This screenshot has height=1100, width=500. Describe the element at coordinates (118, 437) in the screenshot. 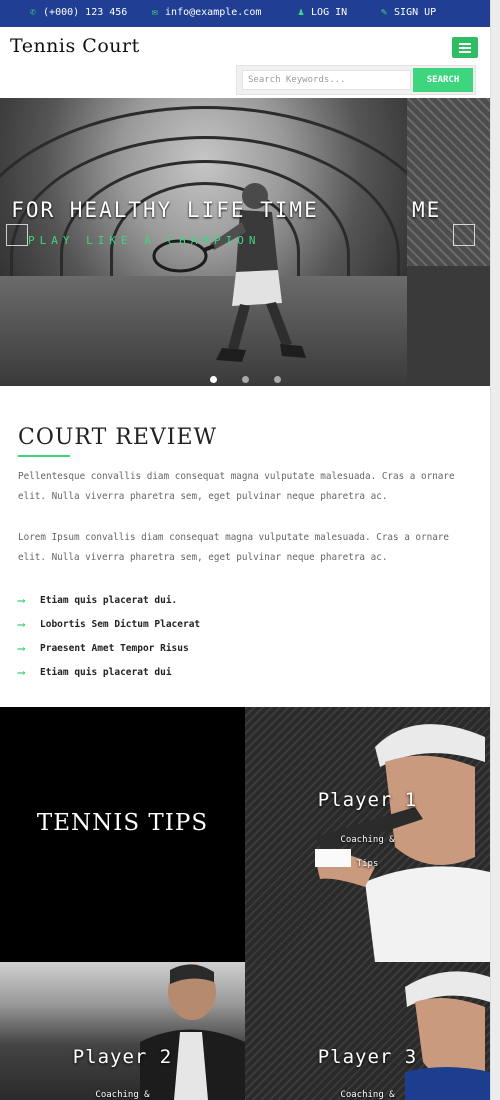

I see `section-title: COURT REVIEW` at that location.